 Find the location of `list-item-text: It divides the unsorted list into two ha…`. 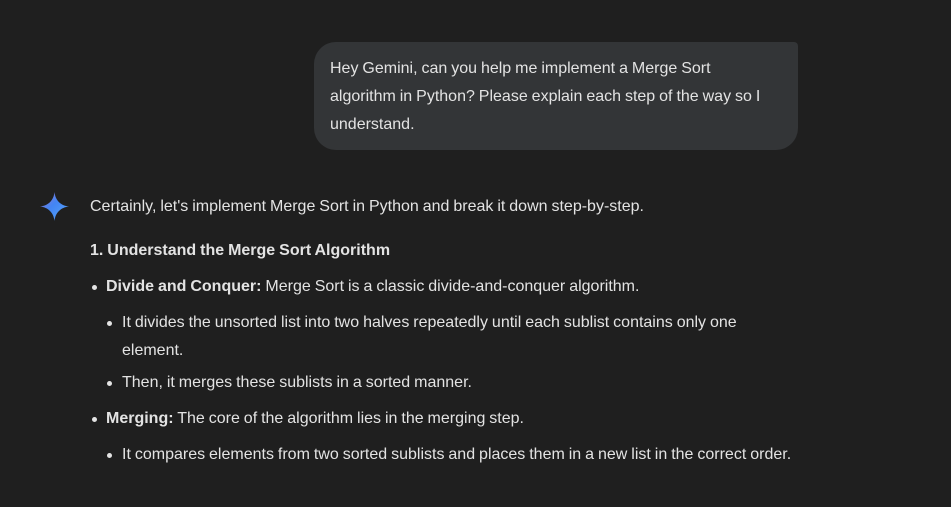

list-item-text: It divides the unsorted list into two ha… is located at coordinates (429, 336).